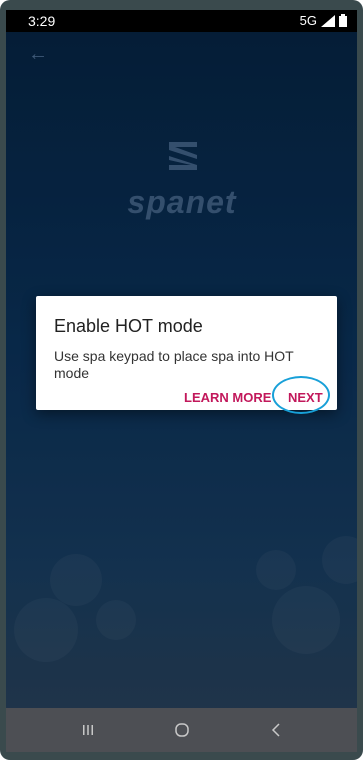 Image resolution: width=363 pixels, height=760 pixels. What do you see at coordinates (181, 21) in the screenshot?
I see `status-bar: 3:29 5G` at bounding box center [181, 21].